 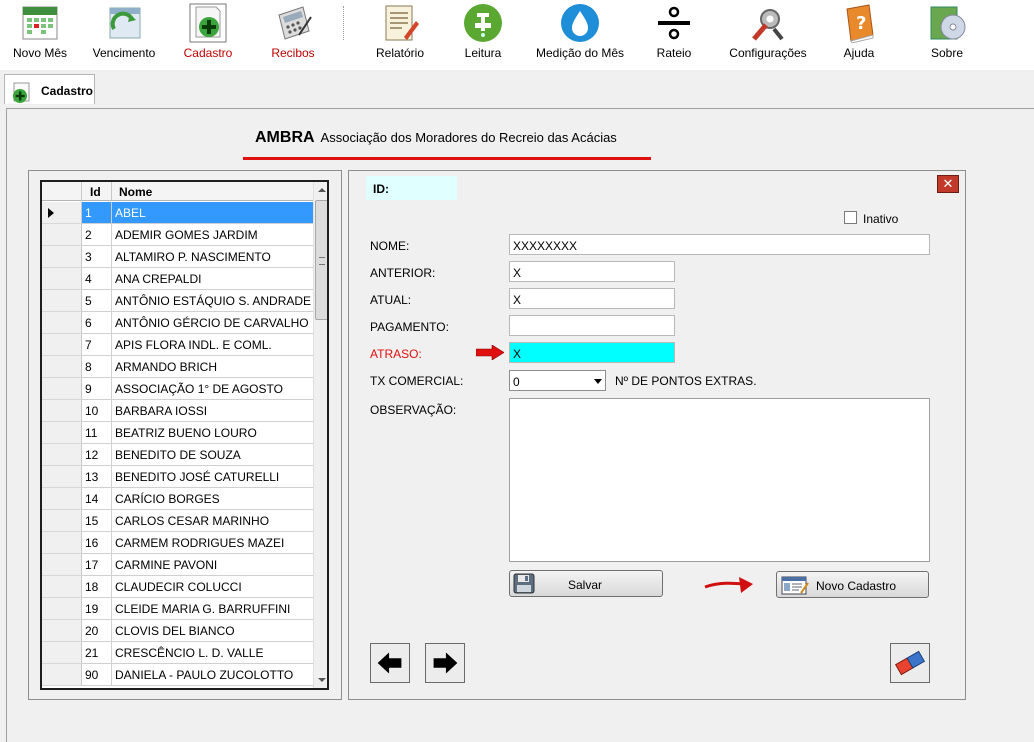 What do you see at coordinates (177, 455) in the screenshot?
I see `table-row: 12 BENEDITO DE SOUZA` at bounding box center [177, 455].